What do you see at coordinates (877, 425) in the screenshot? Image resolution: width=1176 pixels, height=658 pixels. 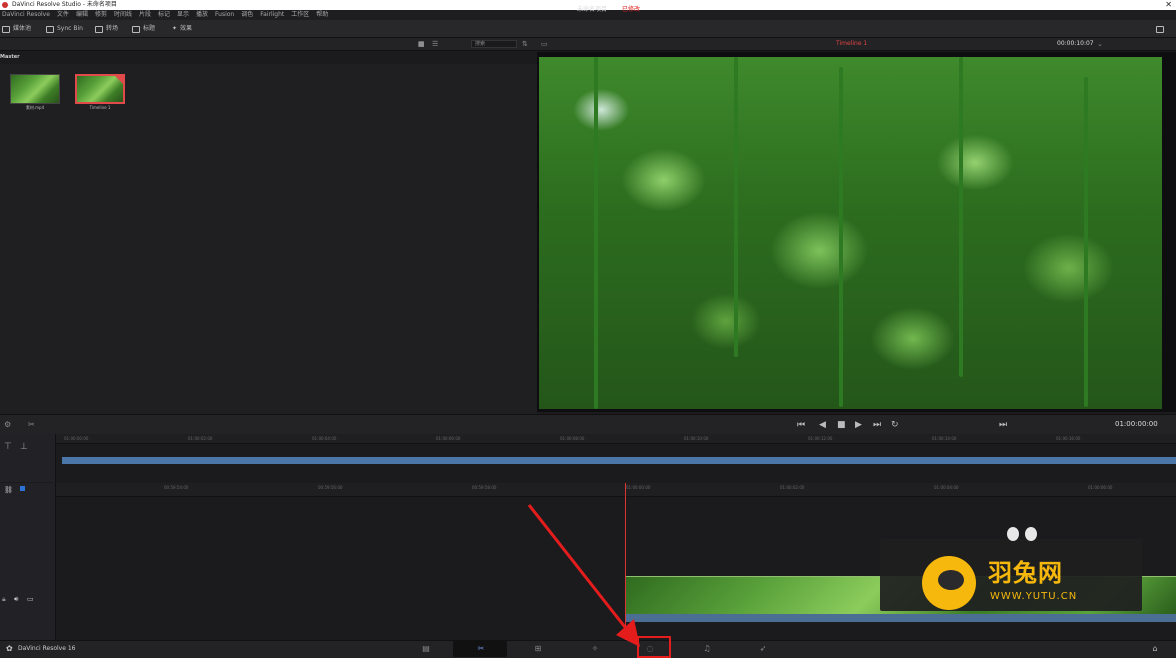 I see `jump-end-icon: ⏭` at bounding box center [877, 425].